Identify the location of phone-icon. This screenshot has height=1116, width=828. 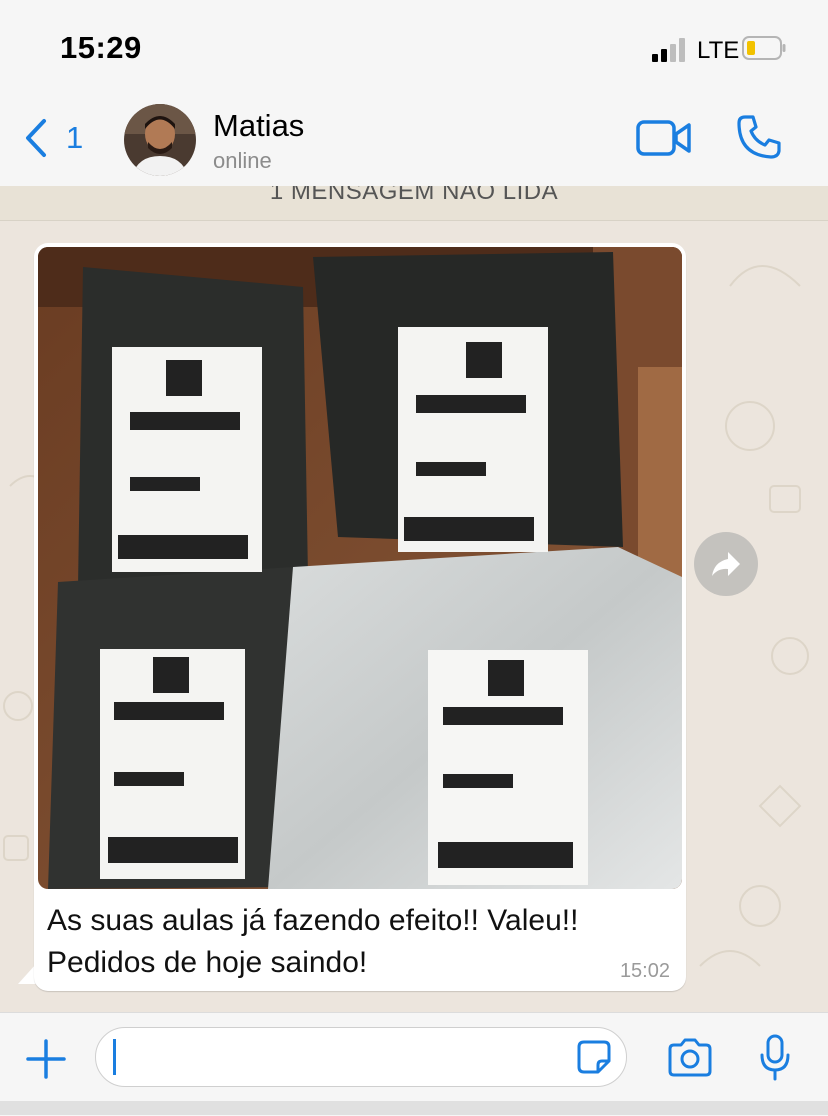
(759, 137).